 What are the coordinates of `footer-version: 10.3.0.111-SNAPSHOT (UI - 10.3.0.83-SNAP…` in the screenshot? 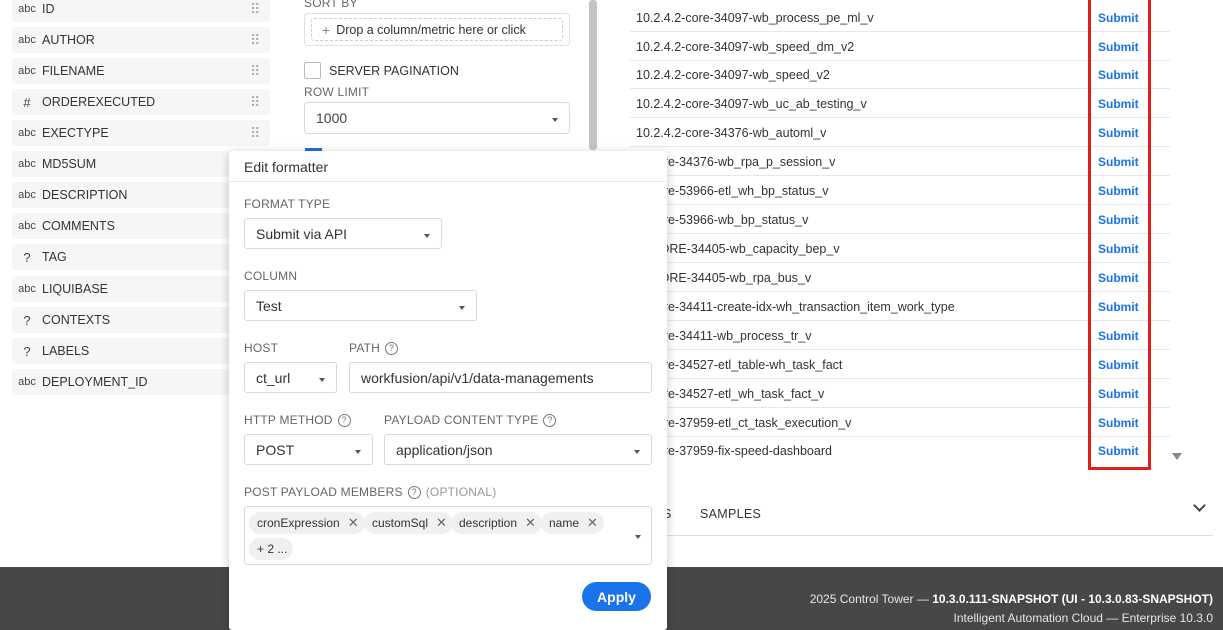 It's located at (1072, 599).